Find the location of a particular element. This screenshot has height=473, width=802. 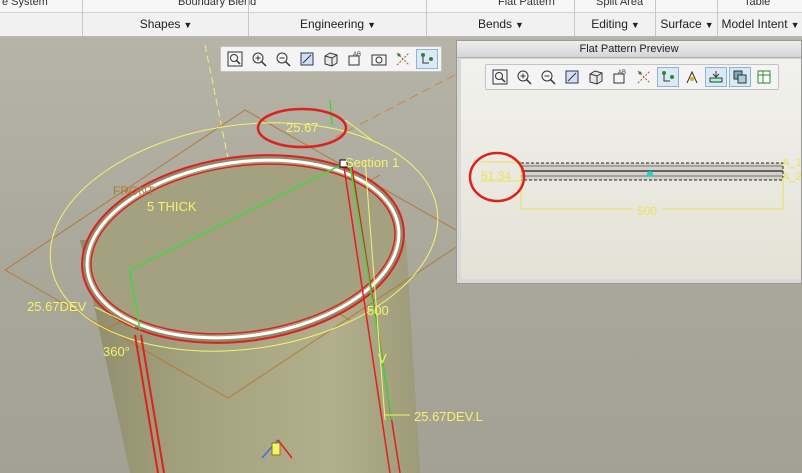

flat-width-dimension: 51.34 is located at coordinates (496, 176).